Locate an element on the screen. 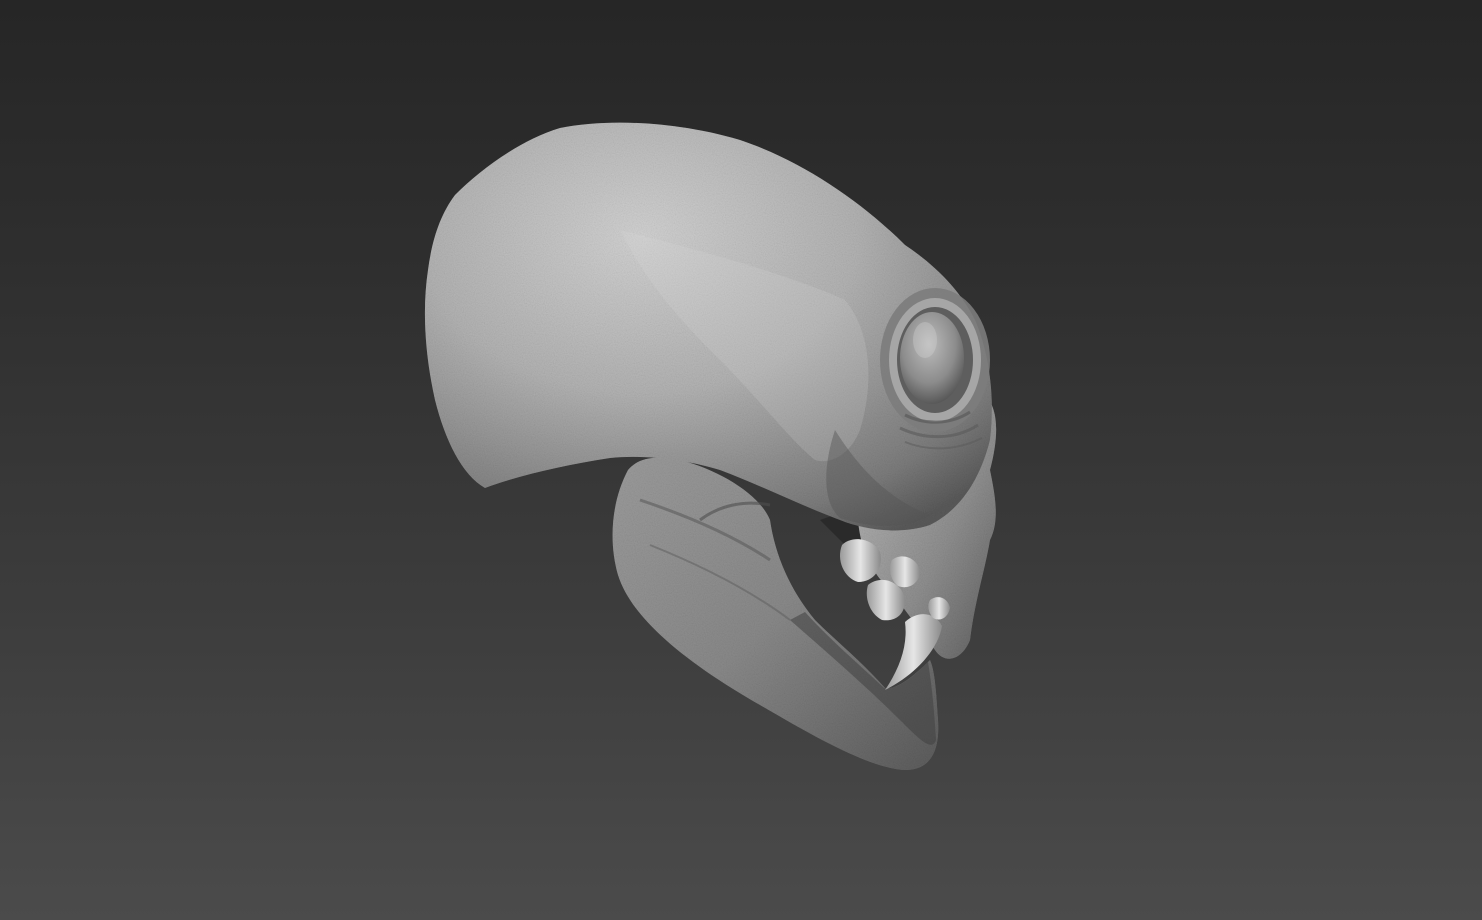  eye-highlight is located at coordinates (925, 340).